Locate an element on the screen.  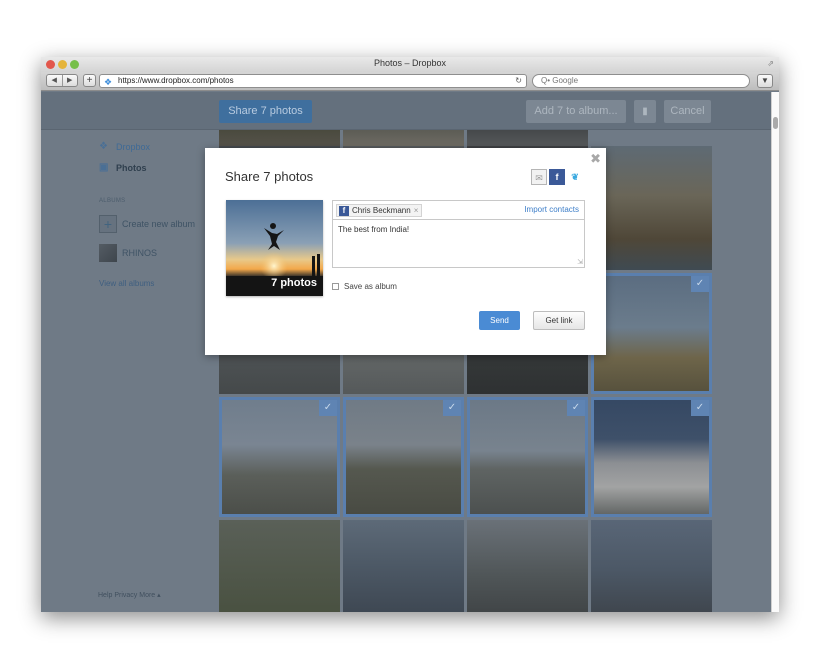
message-text: The best from India! is located at coordinates (374, 229).